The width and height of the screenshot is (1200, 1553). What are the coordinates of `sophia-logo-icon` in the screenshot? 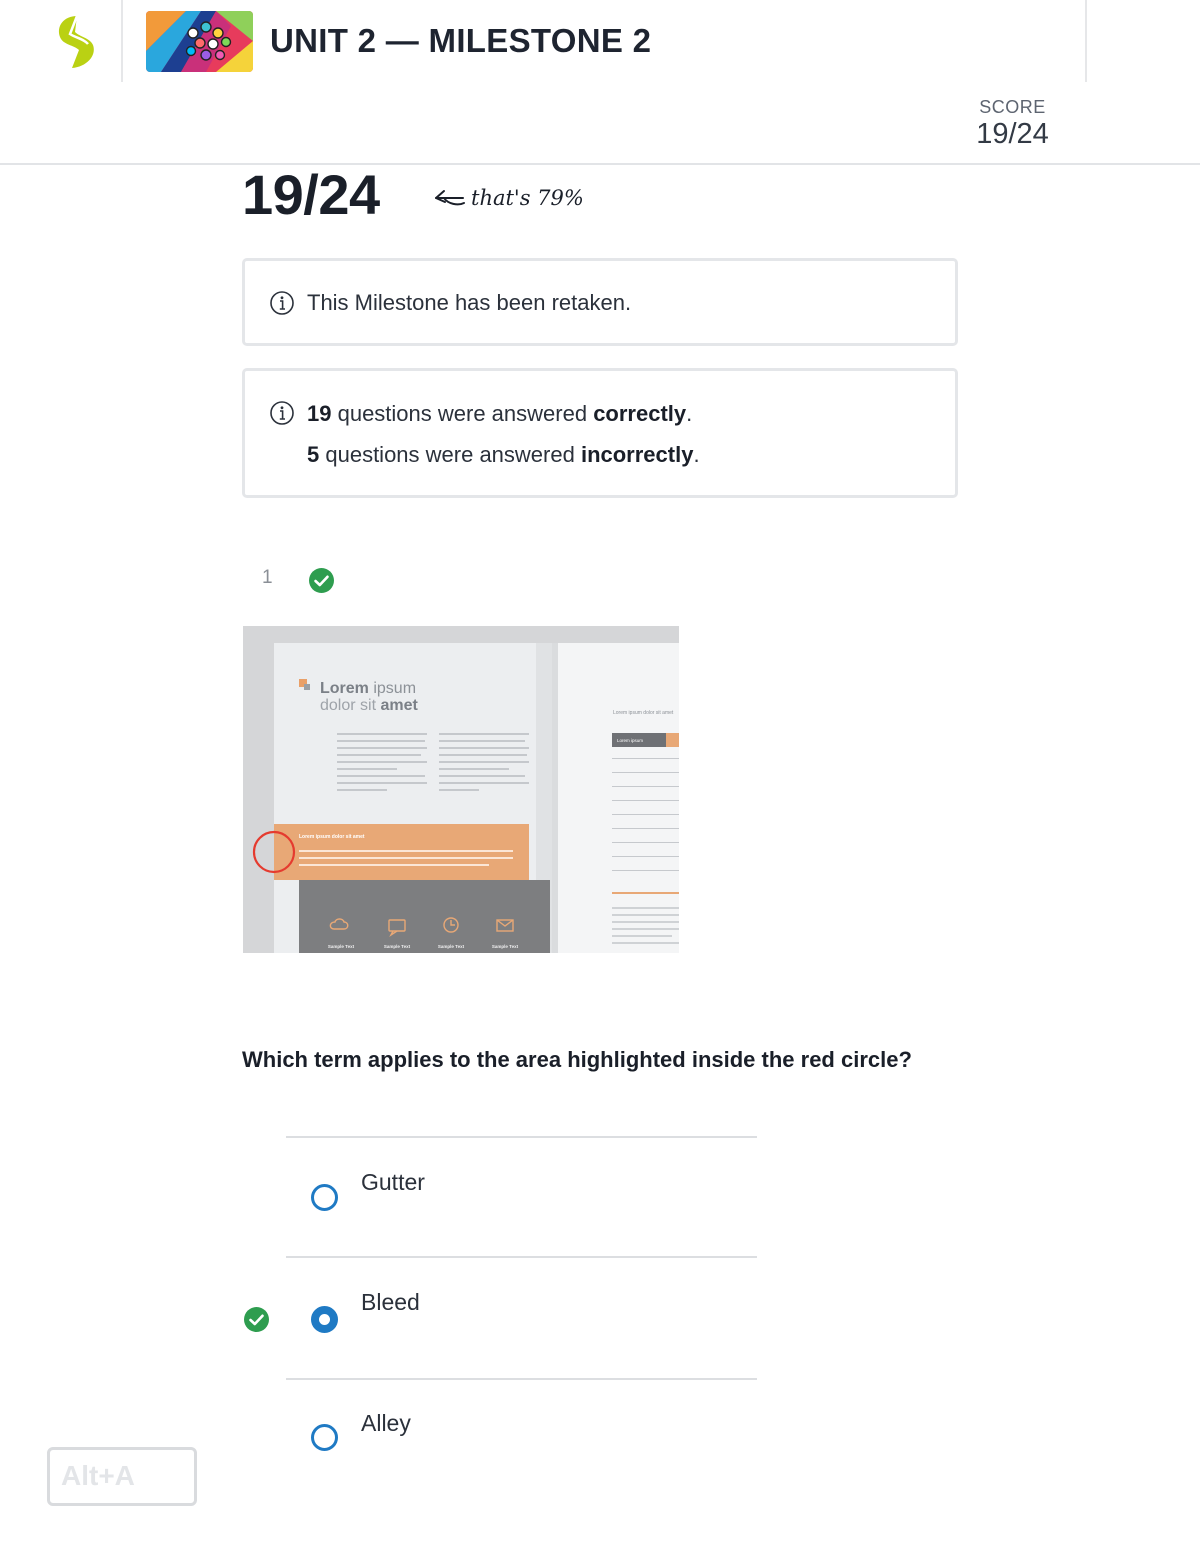 It's located at (77, 42).